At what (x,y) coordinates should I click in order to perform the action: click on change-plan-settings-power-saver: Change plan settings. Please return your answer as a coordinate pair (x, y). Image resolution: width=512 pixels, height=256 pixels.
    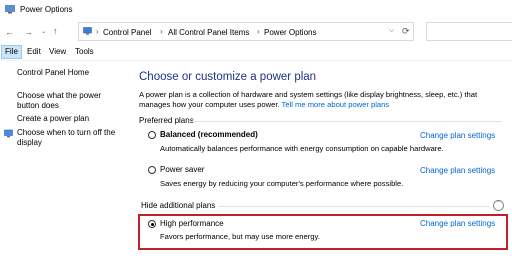
    Looking at the image, I should click on (457, 170).